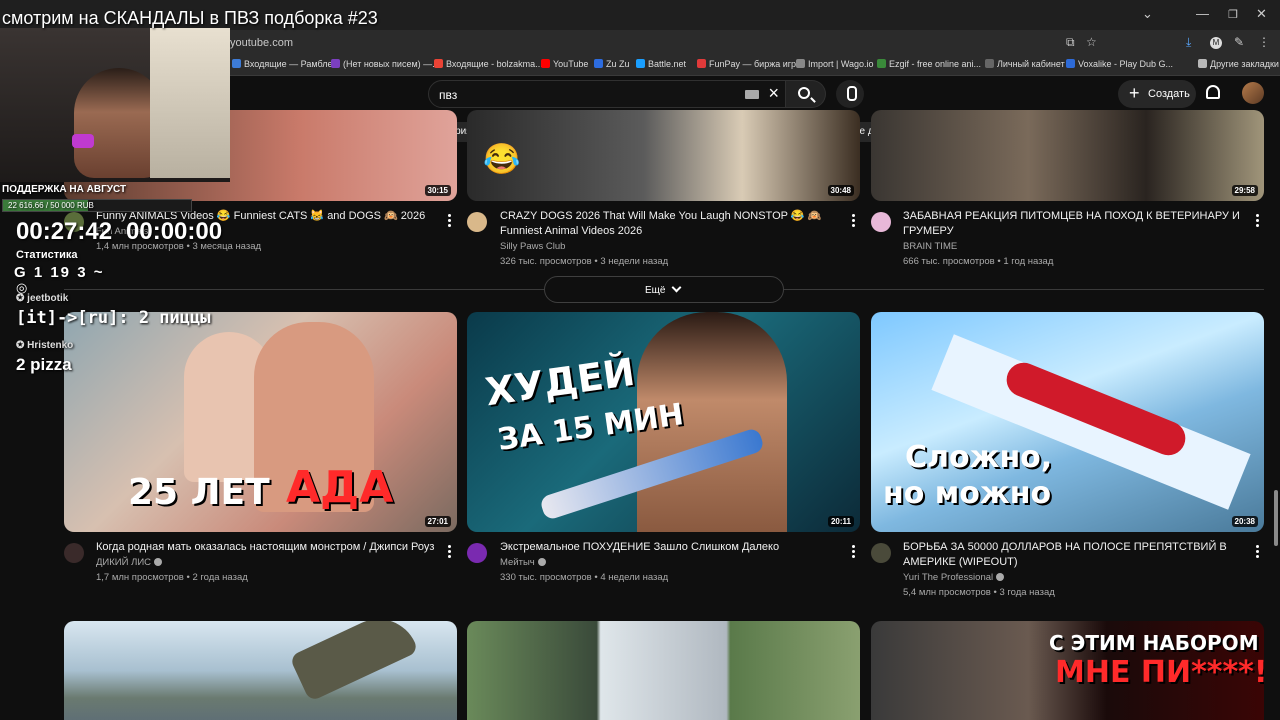 Image resolution: width=1280 pixels, height=720 pixels. I want to click on search-box: пвз ×, so click(607, 94).